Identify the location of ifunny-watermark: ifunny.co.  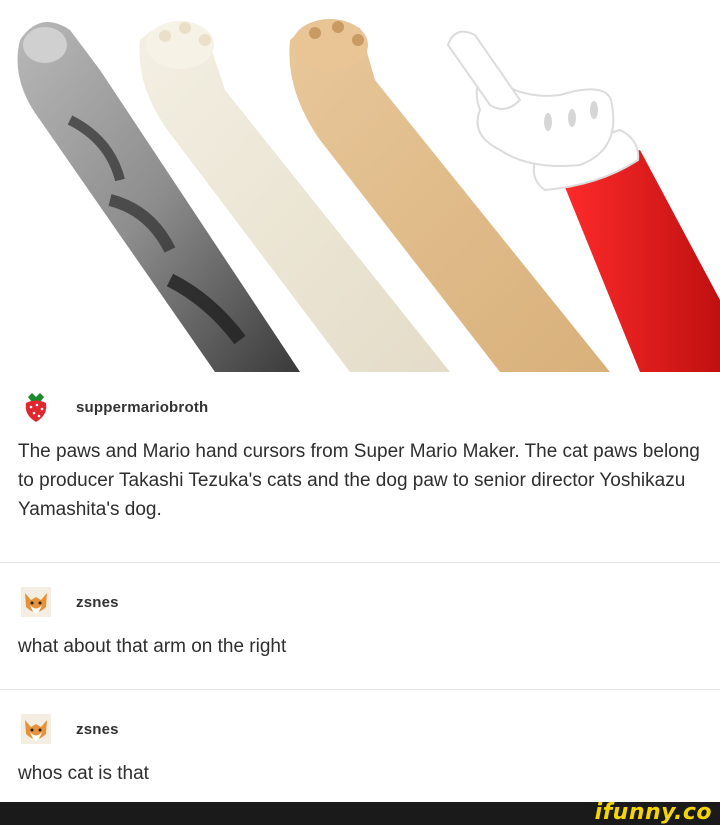
(653, 812).